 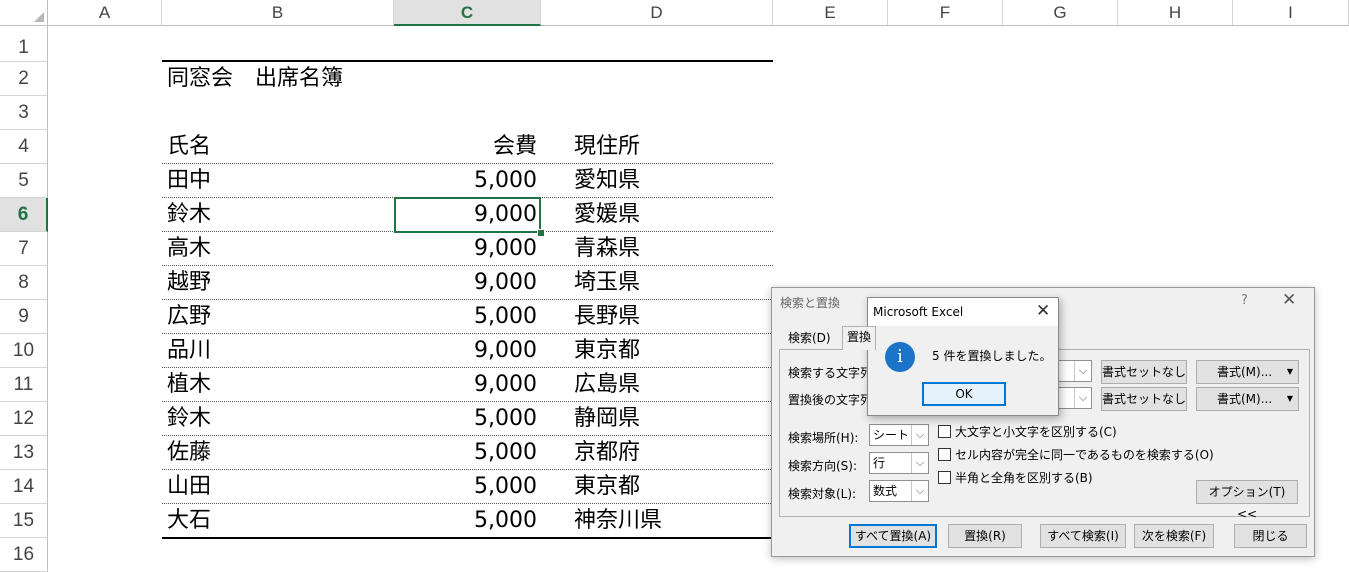 I want to click on help-icon: ?, so click(x=1244, y=300).